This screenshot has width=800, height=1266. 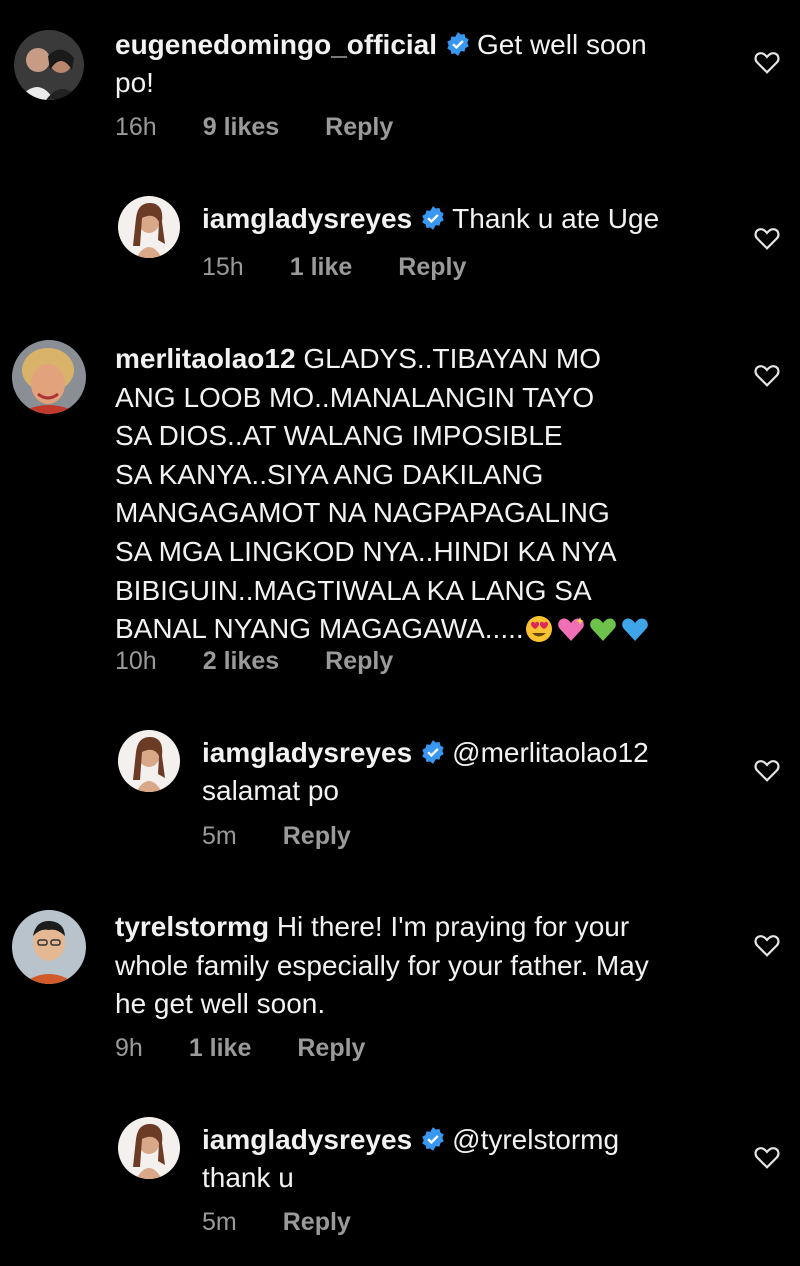 What do you see at coordinates (603, 629) in the screenshot?
I see `green-heart-emoji` at bounding box center [603, 629].